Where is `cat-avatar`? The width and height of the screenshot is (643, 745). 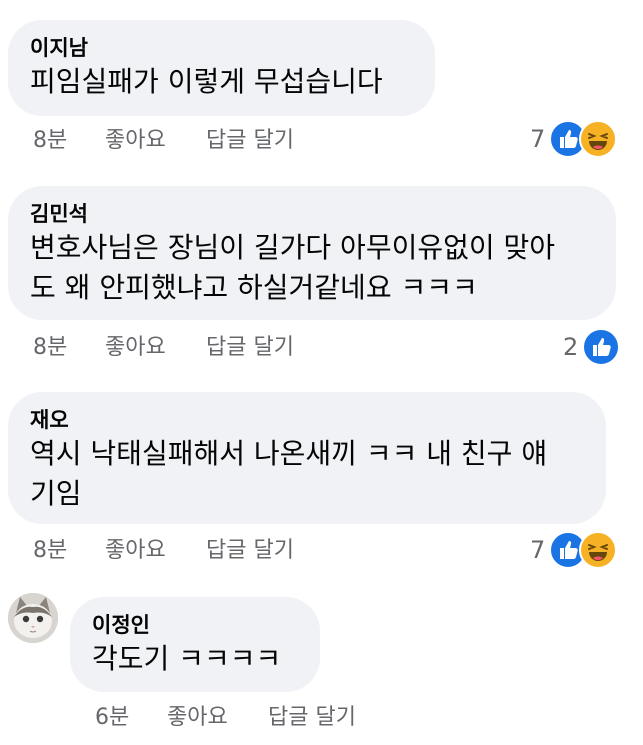 cat-avatar is located at coordinates (33, 618).